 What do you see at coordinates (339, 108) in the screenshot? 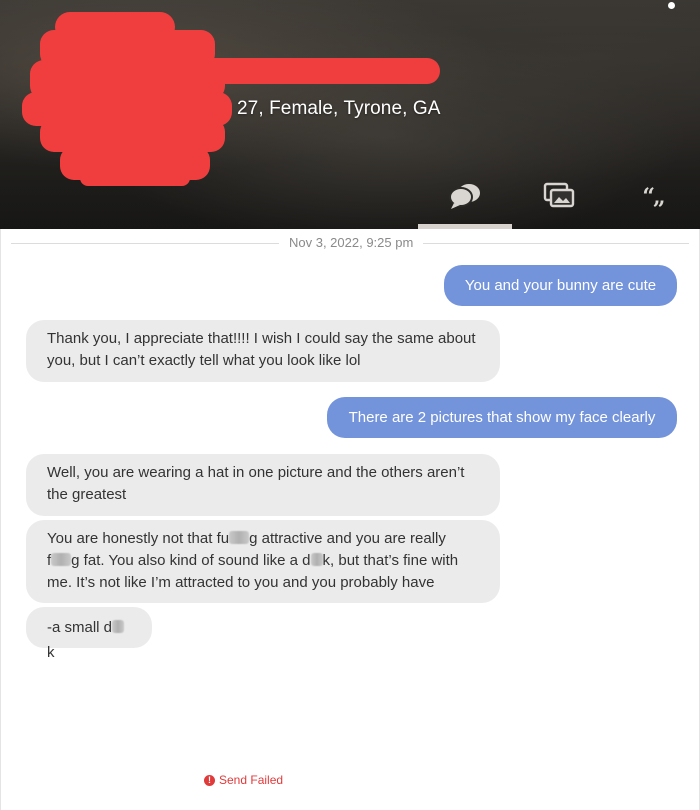
I see `profile-info: 27, Female, Tyrone, GA` at bounding box center [339, 108].